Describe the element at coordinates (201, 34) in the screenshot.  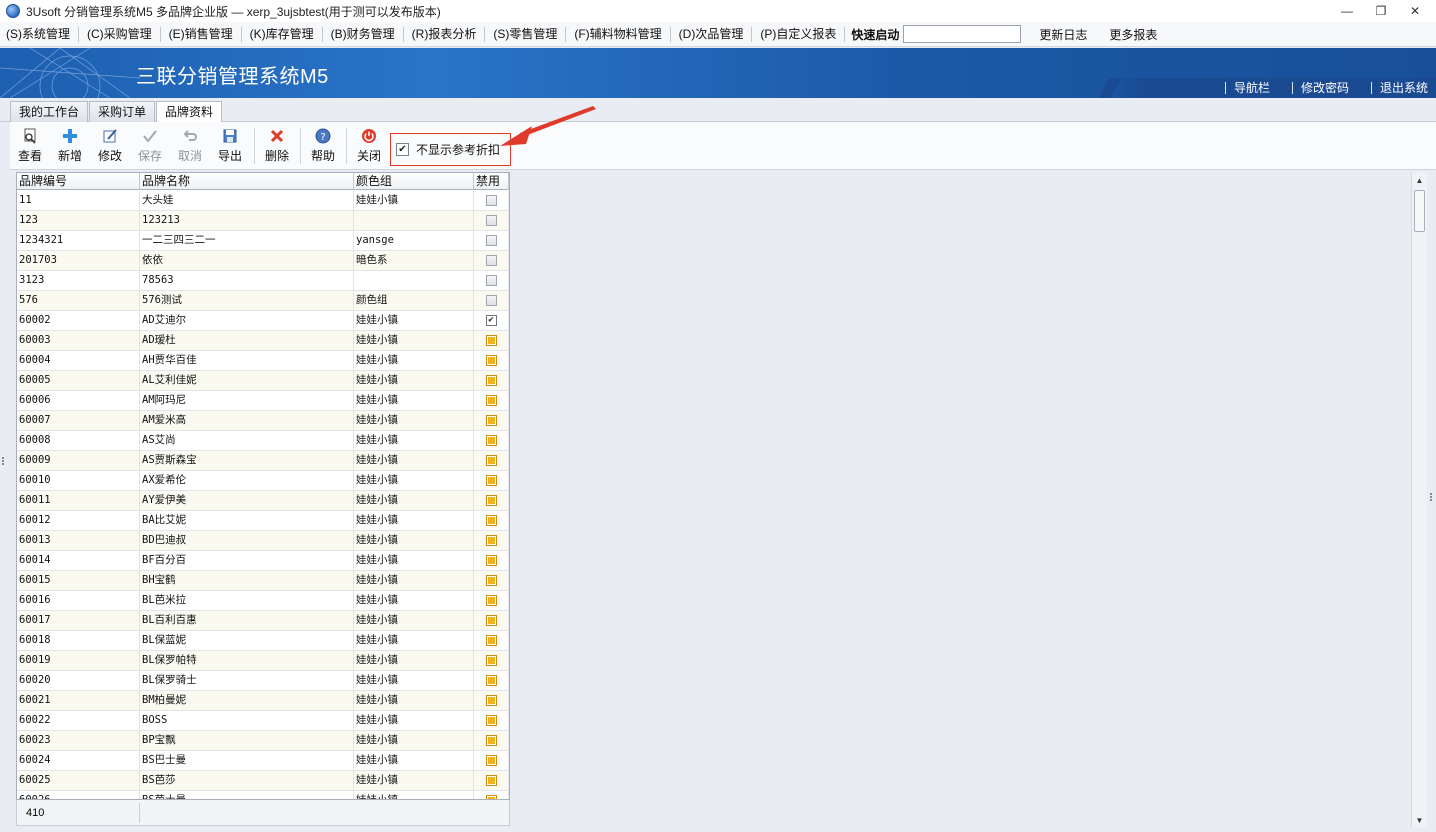
I see `menu-sales: (E)销售管理` at that location.